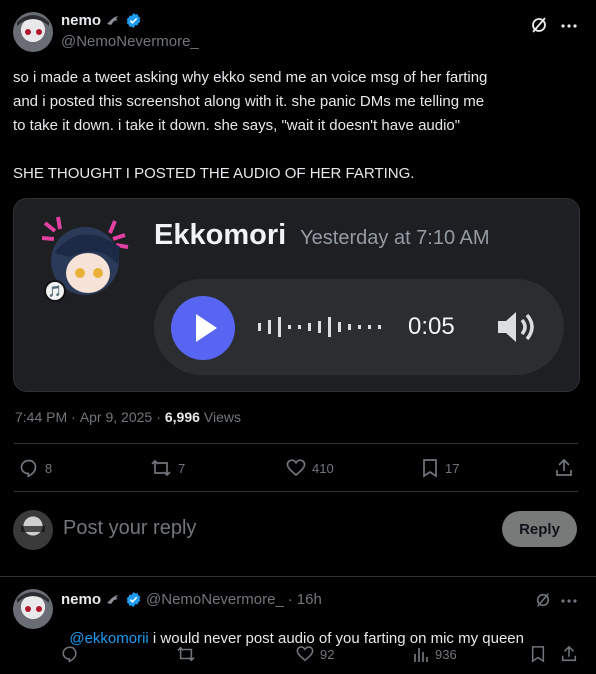  I want to click on author-name: nemo, so click(81, 20).